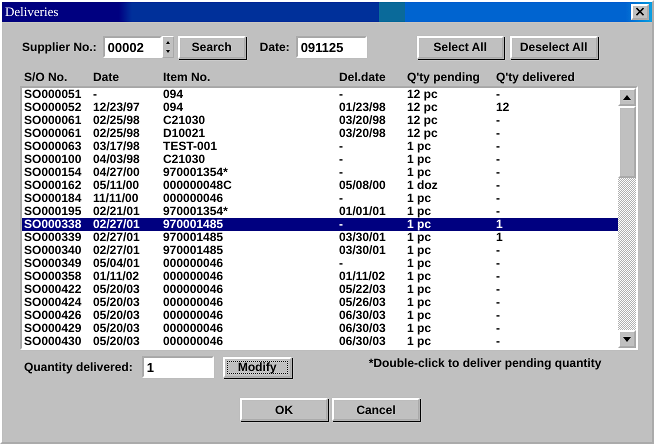  What do you see at coordinates (320, 224) in the screenshot?
I see `selected-row: SO000338 02/27/01 970001485 - 1 pc 1` at bounding box center [320, 224].